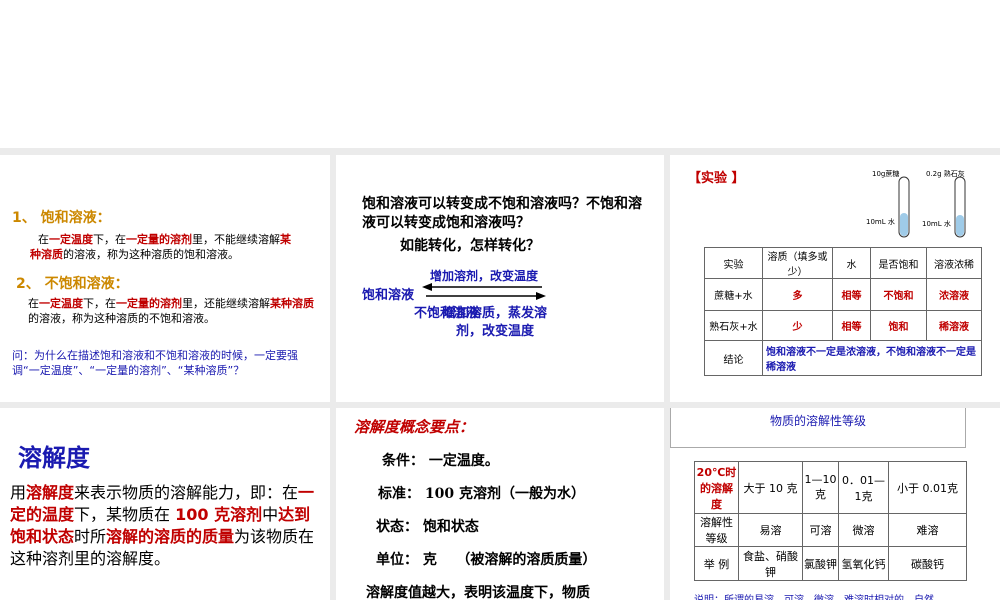 Image resolution: width=1000 pixels, height=600 pixels. Describe the element at coordinates (186, 492) in the screenshot. I see `body-text: 来表示物质的溶解能力，即：在` at that location.